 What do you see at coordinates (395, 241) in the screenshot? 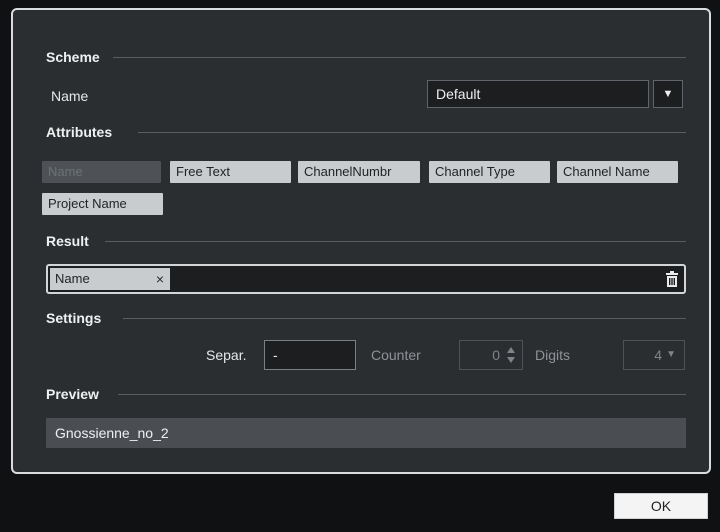
I see `result-divider` at bounding box center [395, 241].